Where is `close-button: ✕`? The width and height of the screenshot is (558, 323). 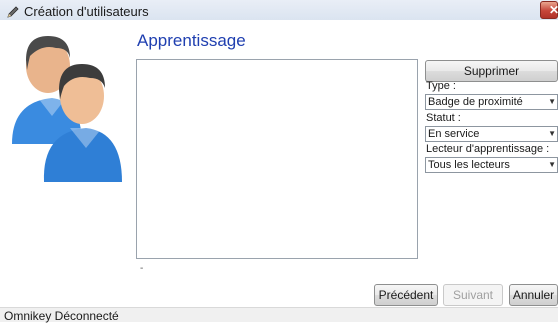 close-button: ✕ is located at coordinates (549, 10).